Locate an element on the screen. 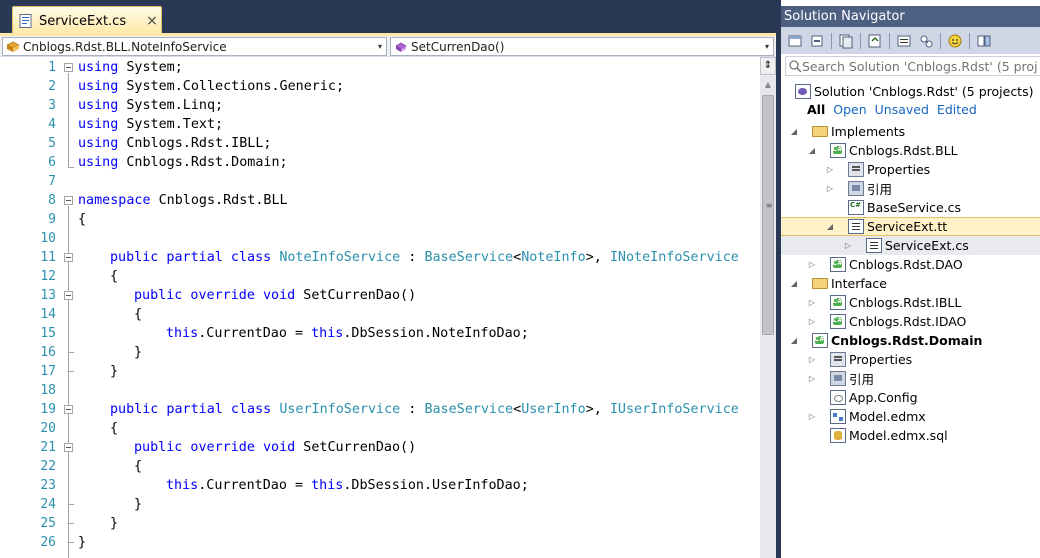 The image size is (1040, 558). vertical-scrollbar: ⇕ ▲ ≡ is located at coordinates (768, 307).